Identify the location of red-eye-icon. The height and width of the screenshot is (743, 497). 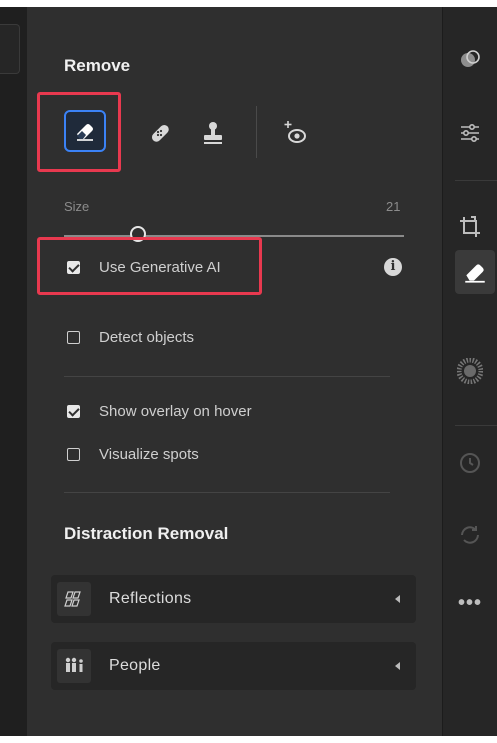
(295, 132).